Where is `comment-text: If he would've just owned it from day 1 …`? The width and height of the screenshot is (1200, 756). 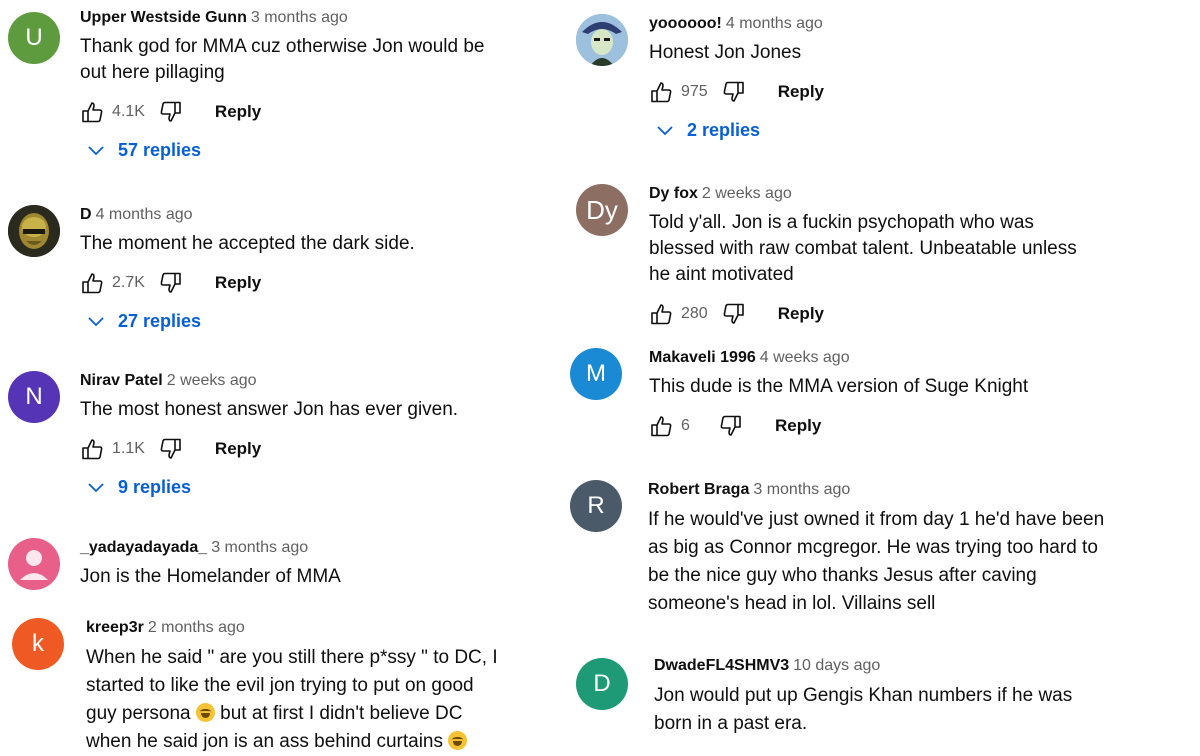
comment-text: If he would've just owned it from day 1 … is located at coordinates (876, 561).